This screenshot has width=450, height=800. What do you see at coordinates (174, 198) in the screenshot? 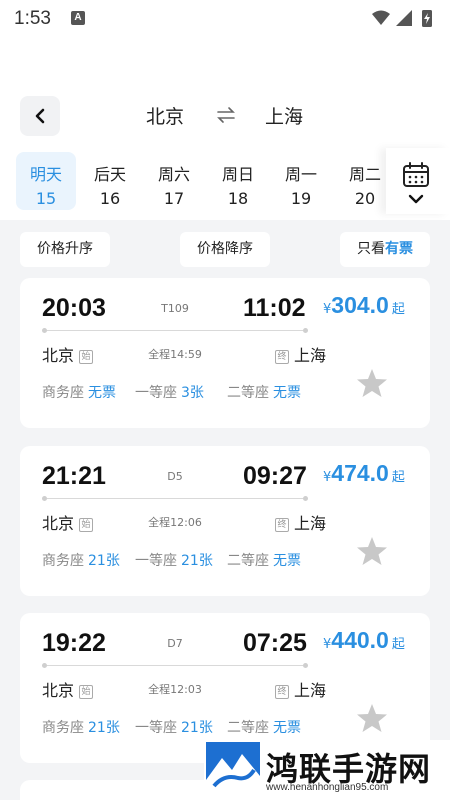
I see `date-number: 17` at bounding box center [174, 198].